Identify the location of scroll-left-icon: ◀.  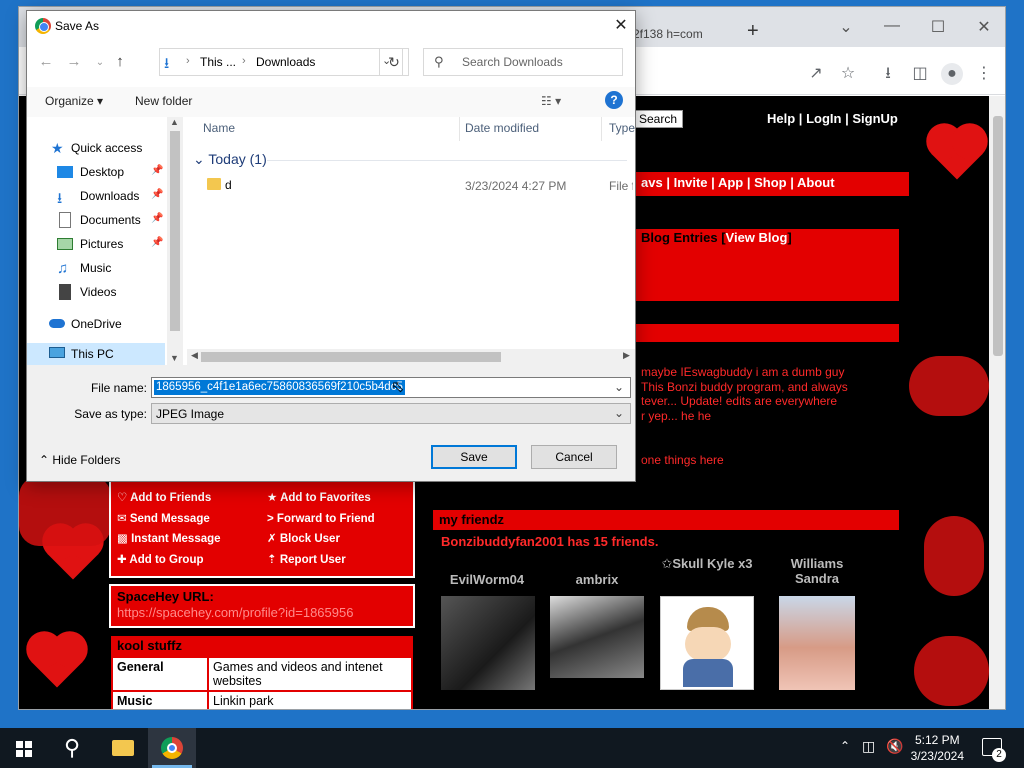
(194, 355).